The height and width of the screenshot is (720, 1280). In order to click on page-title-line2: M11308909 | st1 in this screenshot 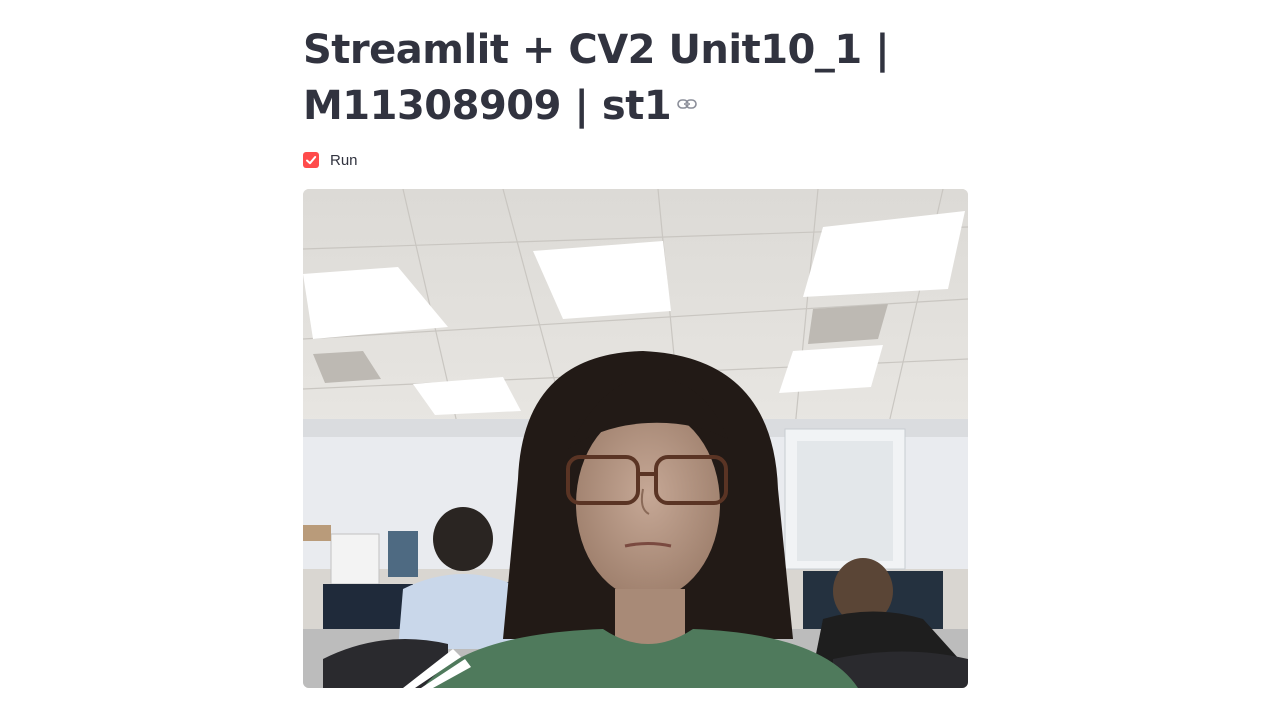, I will do `click(487, 106)`.